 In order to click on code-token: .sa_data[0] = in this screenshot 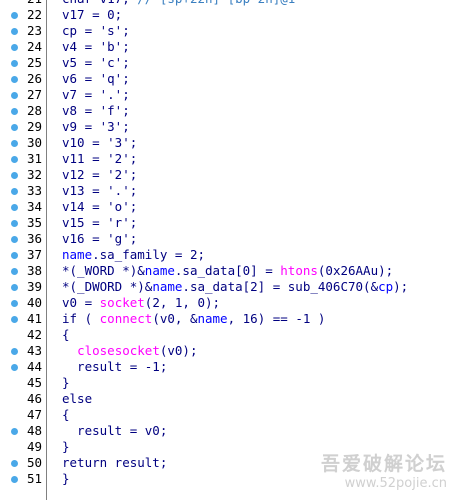, I will do `click(227, 270)`.